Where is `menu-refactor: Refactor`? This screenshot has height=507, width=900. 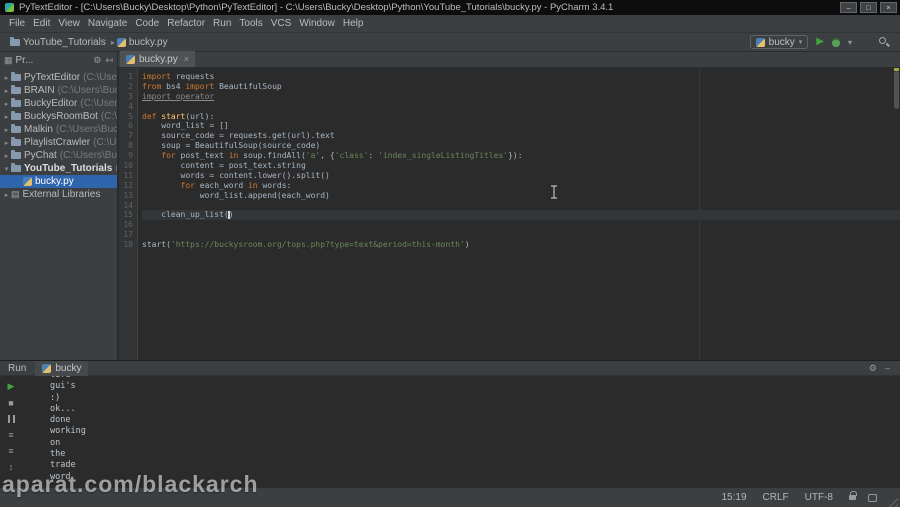 menu-refactor: Refactor is located at coordinates (186, 23).